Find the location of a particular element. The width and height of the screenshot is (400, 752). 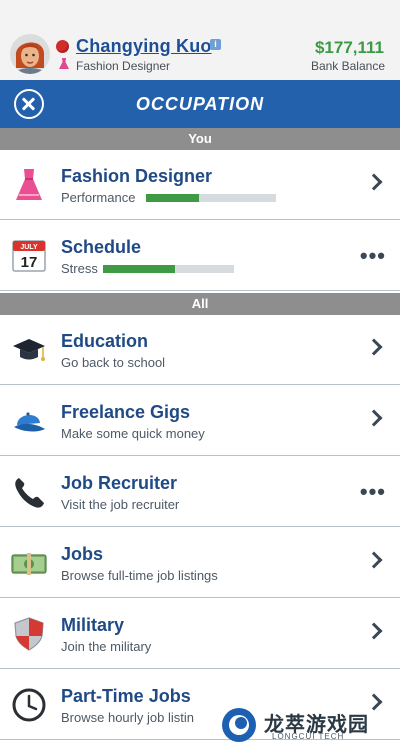

money-icon is located at coordinates (29, 564).